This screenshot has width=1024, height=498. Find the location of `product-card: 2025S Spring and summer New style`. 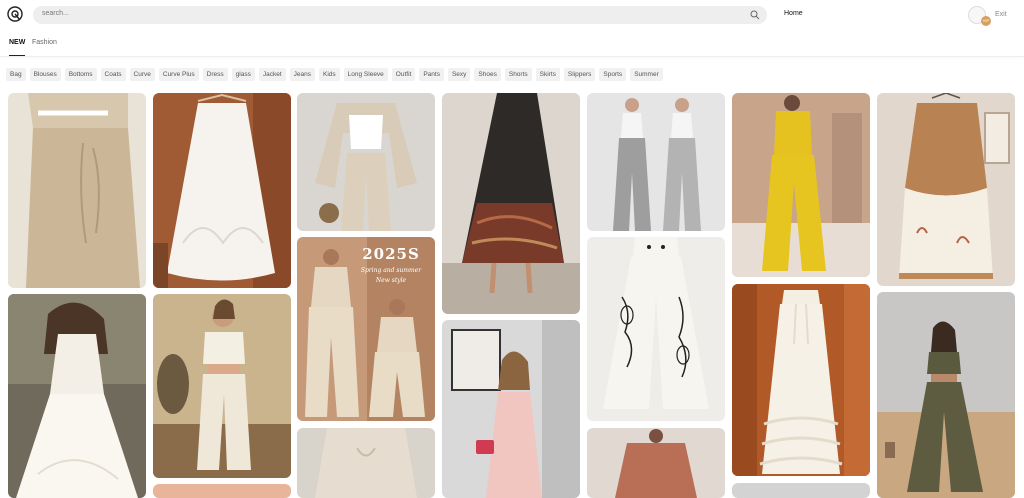

product-card: 2025S Spring and summer New style is located at coordinates (366, 329).